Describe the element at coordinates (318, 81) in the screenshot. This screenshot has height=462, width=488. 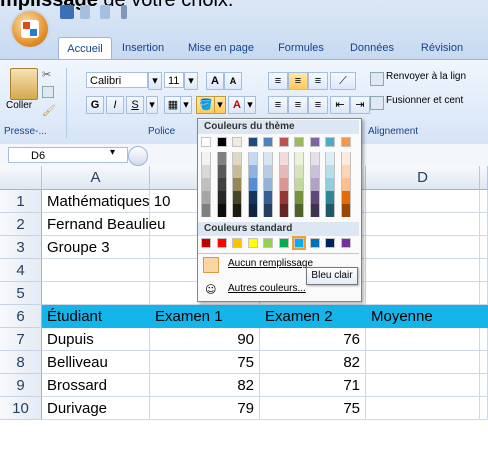
I see `align-bottom-icon: ≡` at that location.